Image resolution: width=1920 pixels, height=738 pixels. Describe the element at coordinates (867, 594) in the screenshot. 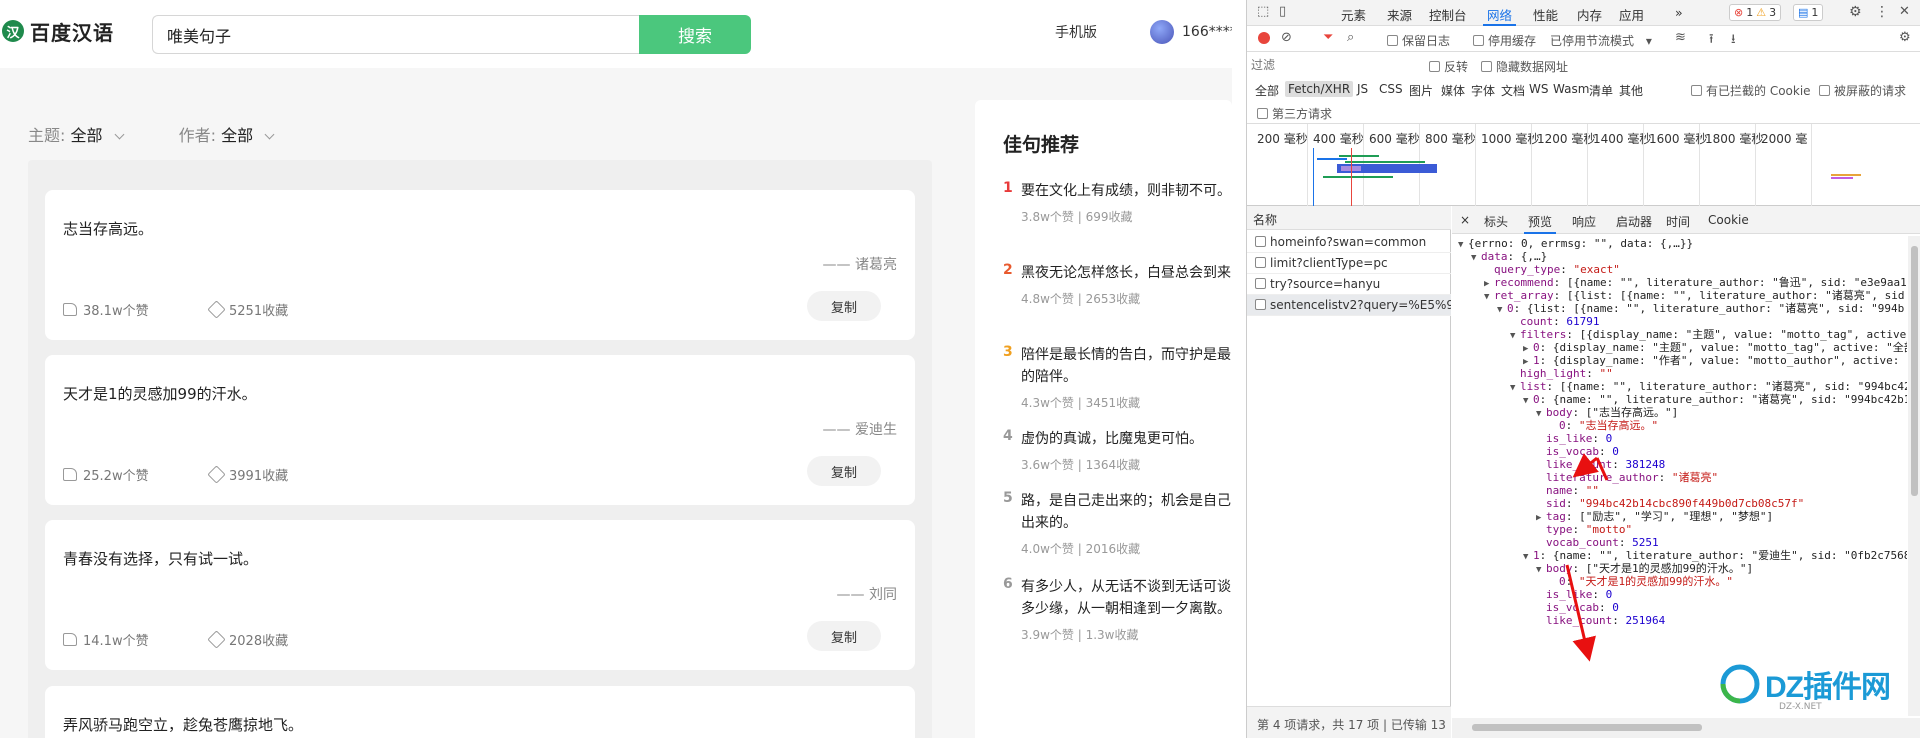

I see `sentence-author: —— 刘同` at that location.